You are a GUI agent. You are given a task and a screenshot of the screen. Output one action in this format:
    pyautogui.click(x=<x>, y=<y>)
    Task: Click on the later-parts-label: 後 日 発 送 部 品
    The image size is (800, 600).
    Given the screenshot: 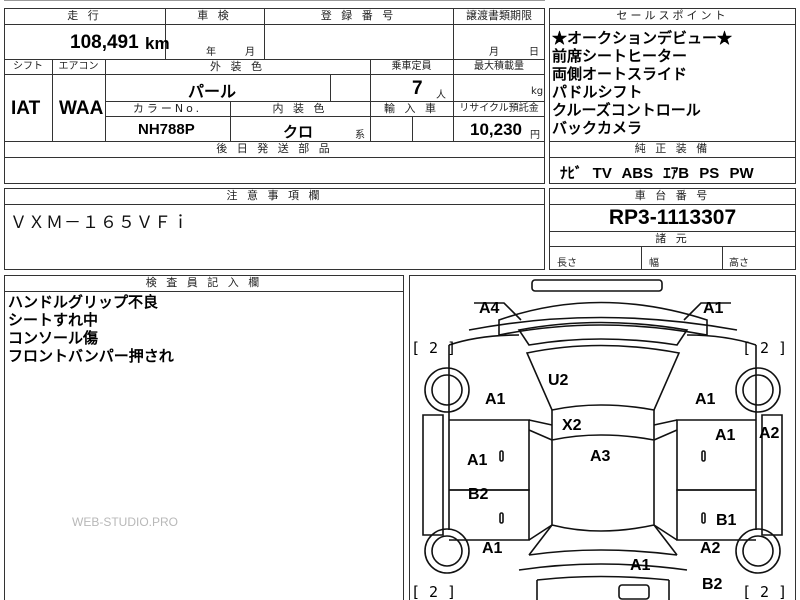 What is the action you would take?
    pyautogui.click(x=274, y=148)
    